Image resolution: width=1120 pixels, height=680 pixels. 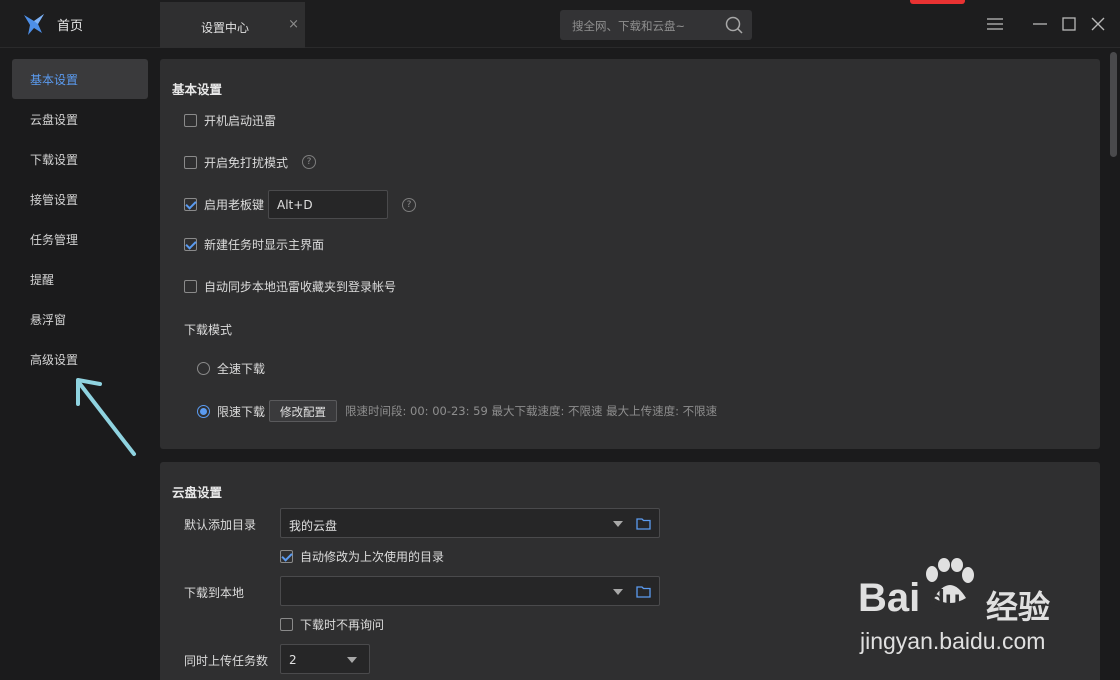 I want to click on limited-speed-radio, so click(x=203, y=411).